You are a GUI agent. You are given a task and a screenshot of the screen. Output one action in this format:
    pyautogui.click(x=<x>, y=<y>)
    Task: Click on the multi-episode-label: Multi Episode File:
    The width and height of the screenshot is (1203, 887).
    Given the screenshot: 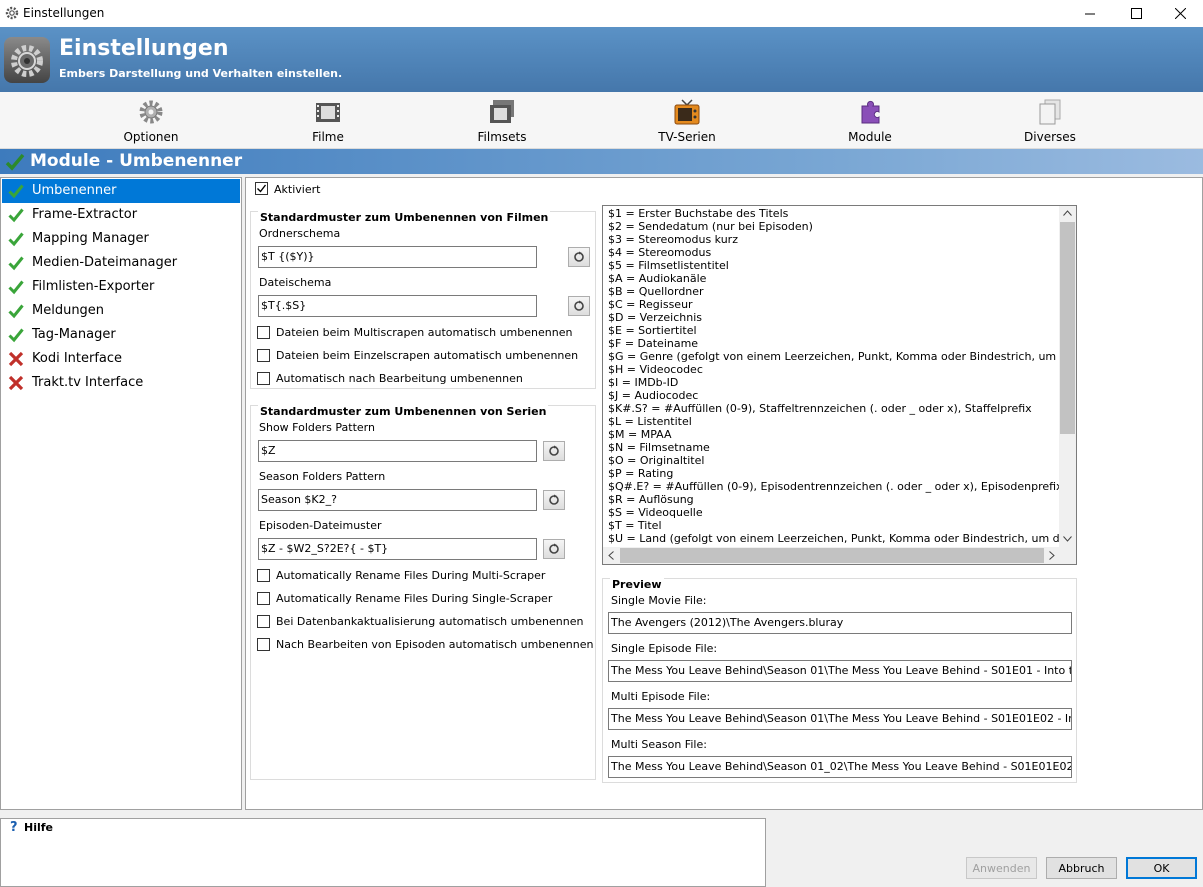 What is the action you would take?
    pyautogui.click(x=661, y=696)
    